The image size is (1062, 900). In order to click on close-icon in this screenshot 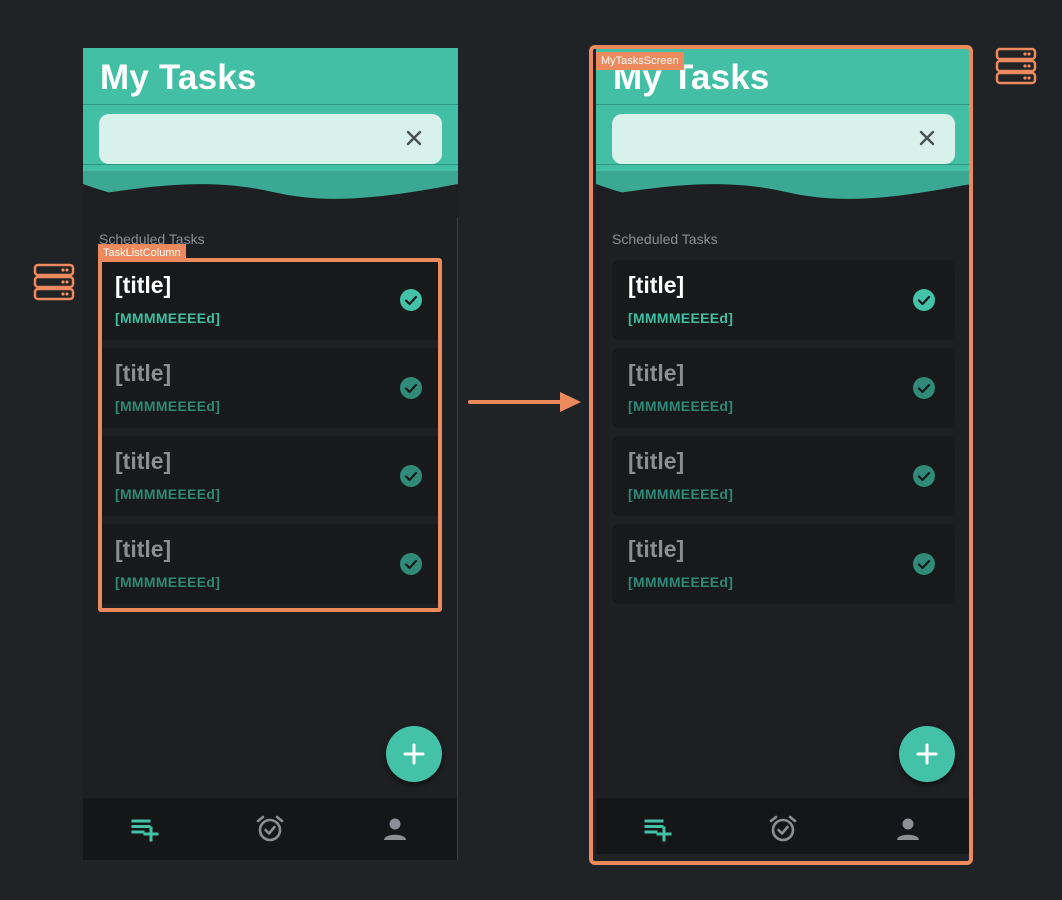, I will do `click(414, 138)`.